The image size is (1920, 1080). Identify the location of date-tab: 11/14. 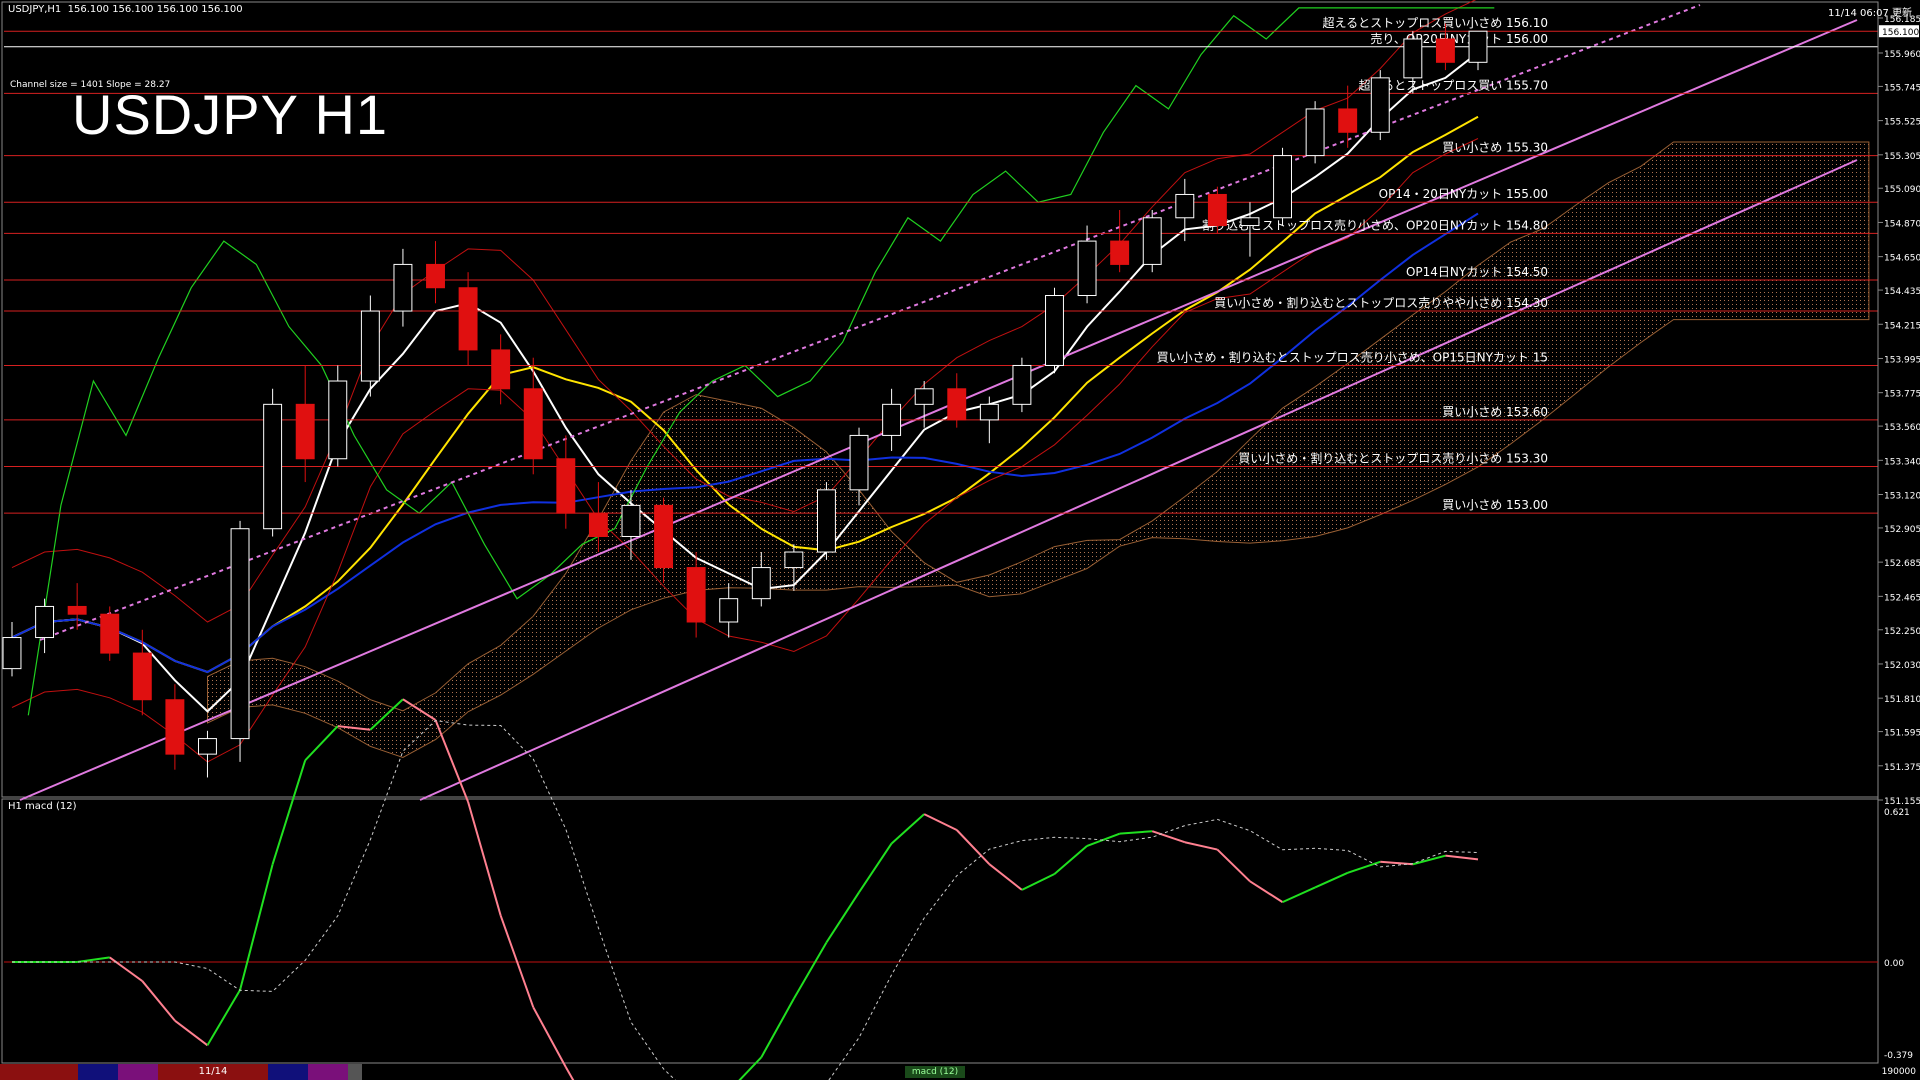
(213, 1072).